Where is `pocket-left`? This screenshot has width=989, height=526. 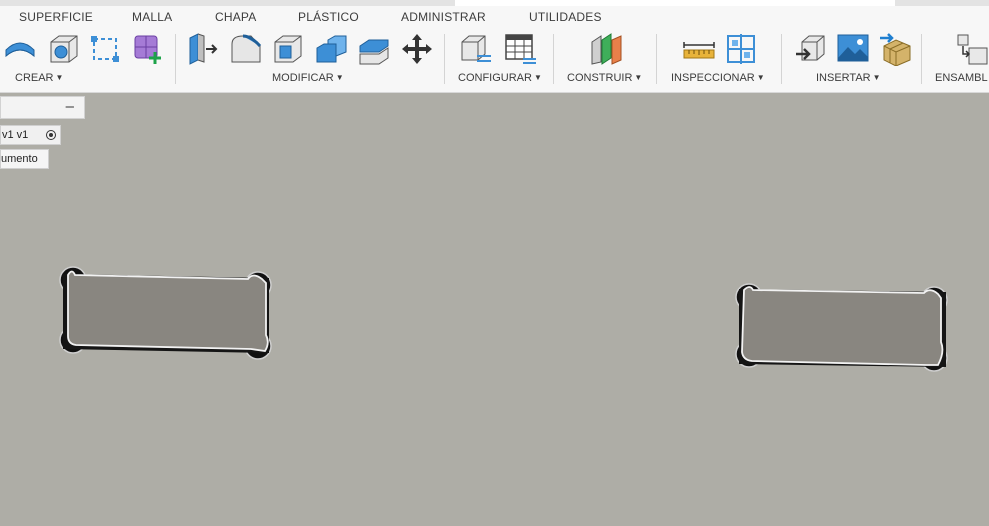
pocket-left is located at coordinates (165, 313).